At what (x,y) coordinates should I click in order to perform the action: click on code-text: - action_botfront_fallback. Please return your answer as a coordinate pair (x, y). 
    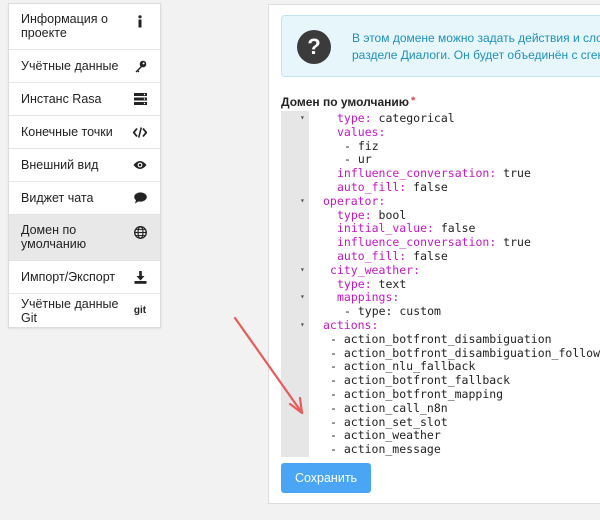
    Looking at the image, I should click on (420, 380).